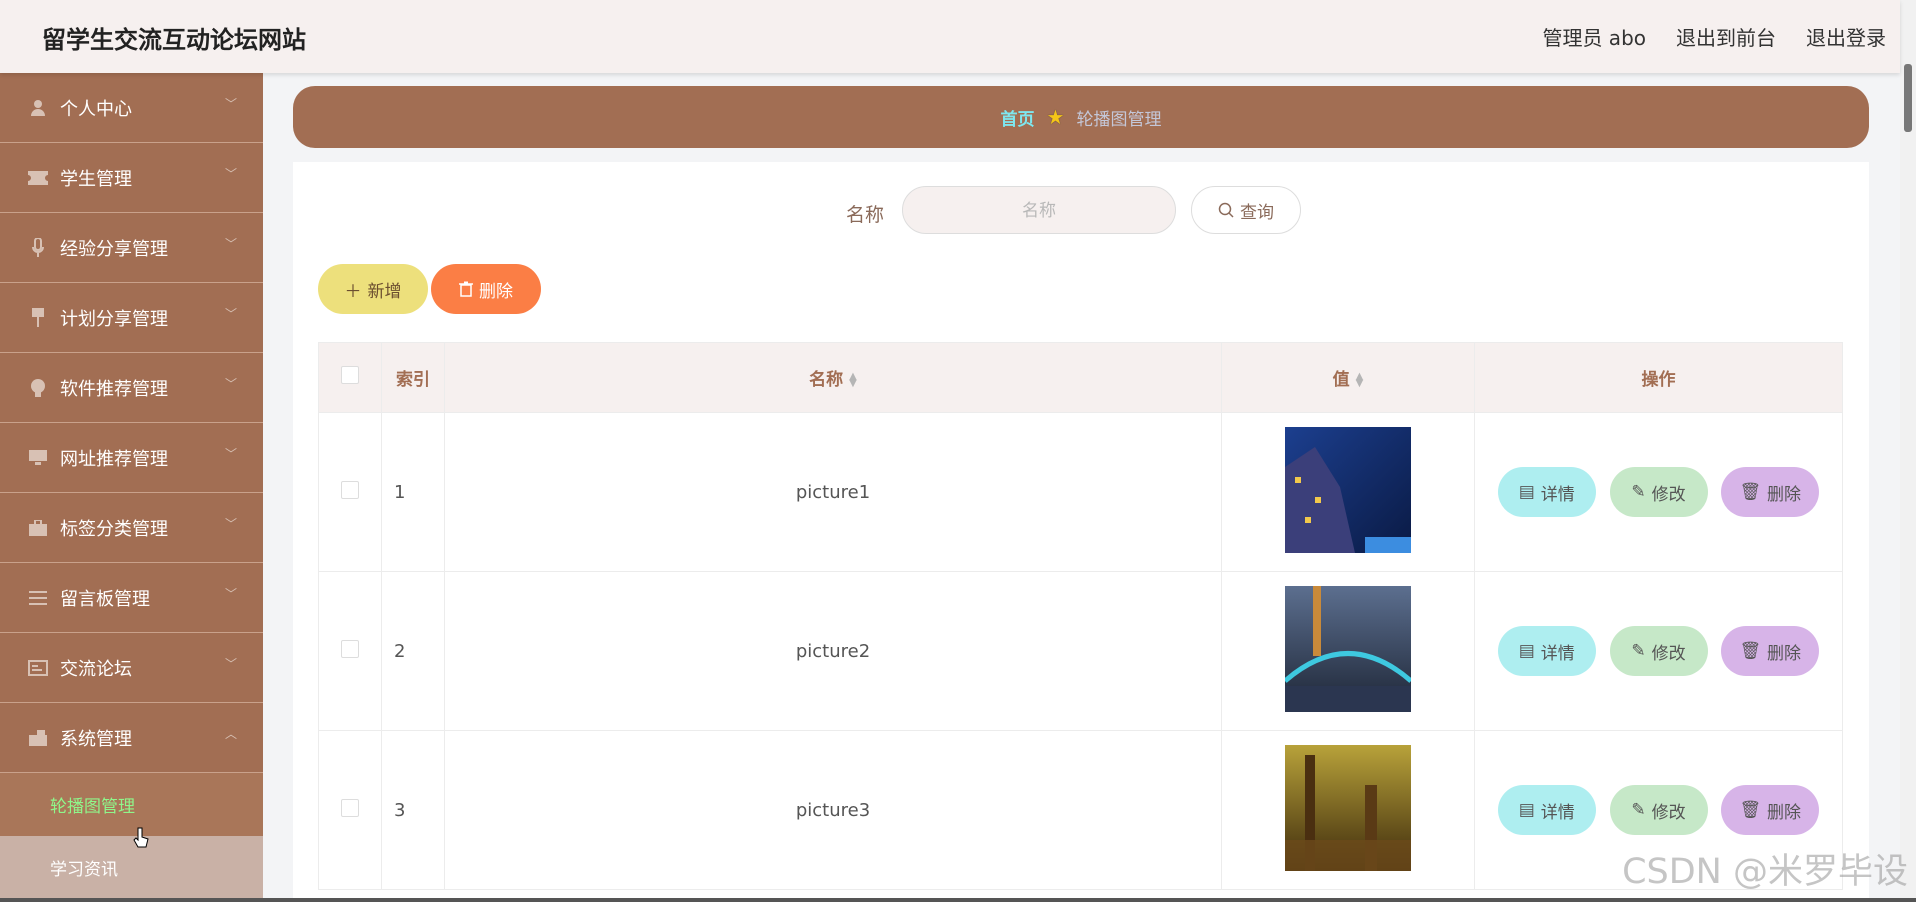 Image resolution: width=1916 pixels, height=902 pixels. What do you see at coordinates (96, 109) in the screenshot?
I see `sidebar-item-label: 个人中心` at bounding box center [96, 109].